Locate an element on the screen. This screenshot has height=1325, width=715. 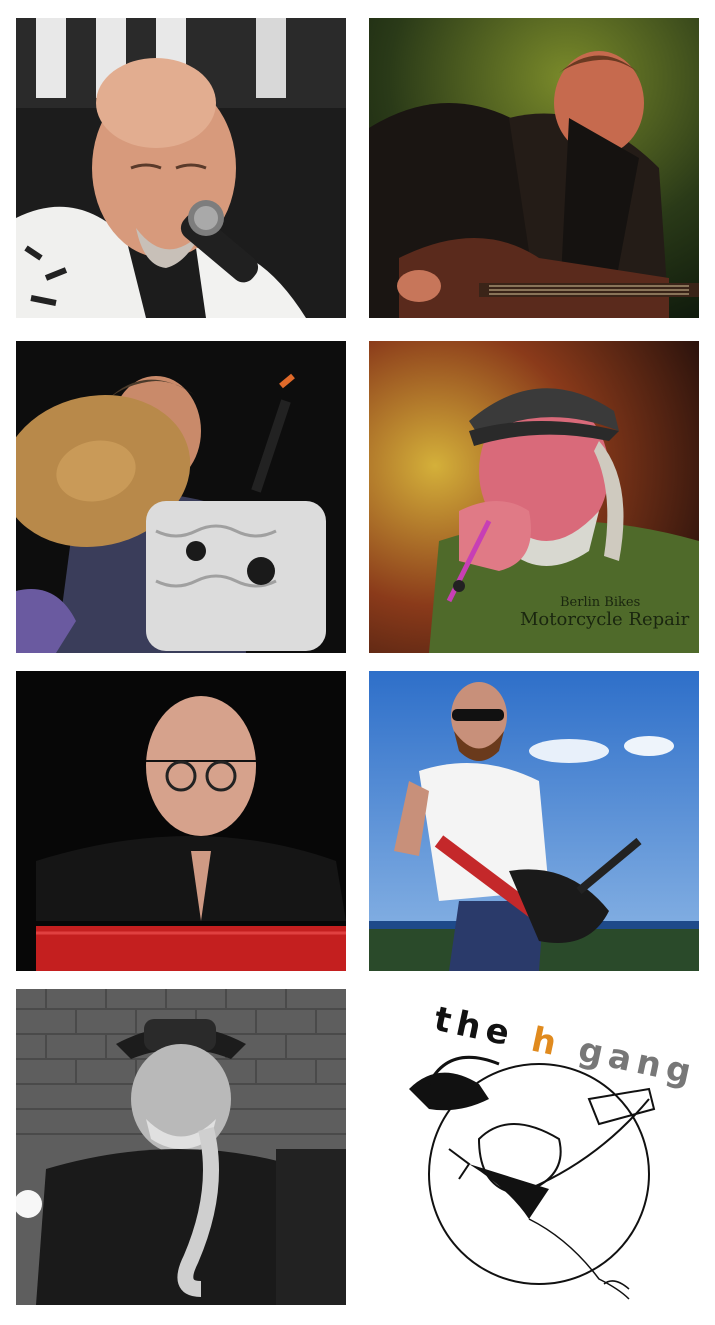
drummer-illustration is located at coordinates (181, 497).